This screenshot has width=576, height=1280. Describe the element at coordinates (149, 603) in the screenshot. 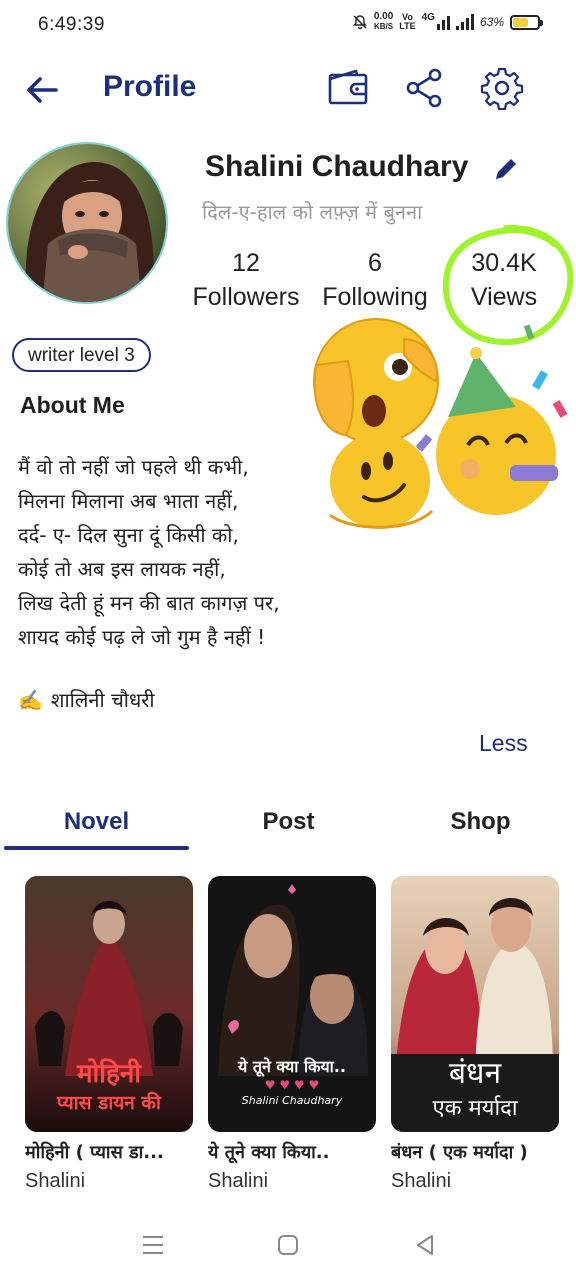

I see `about-line: लिख देती हूं मन की बात कागज़ पर,` at that location.